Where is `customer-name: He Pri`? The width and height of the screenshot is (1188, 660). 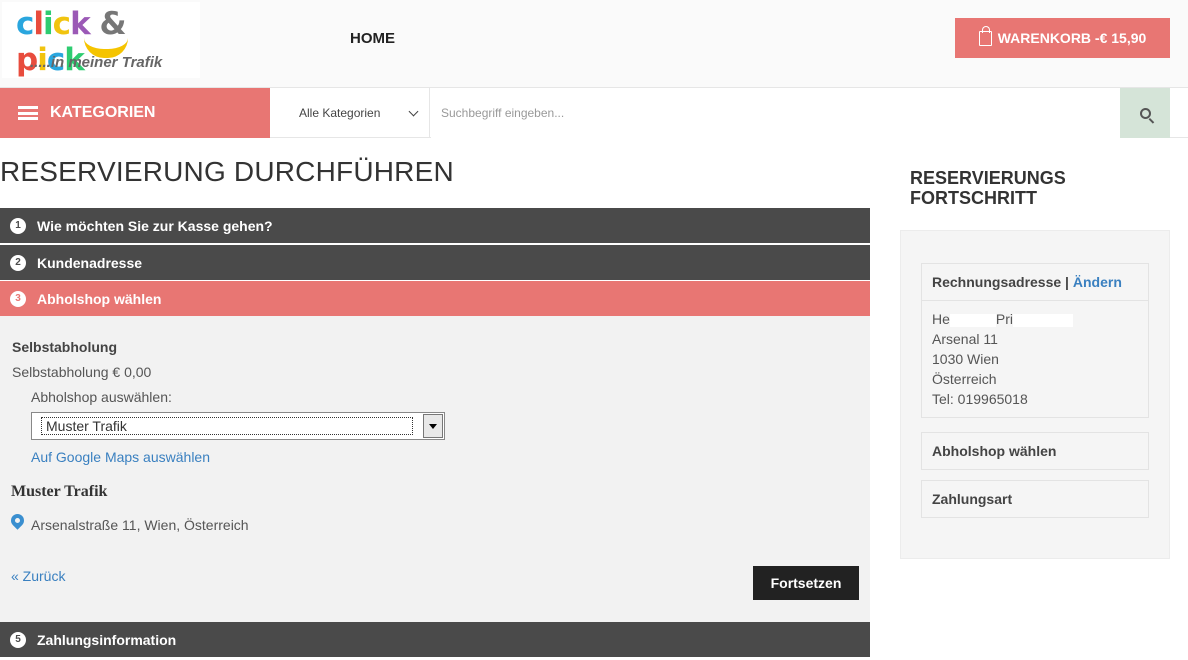
customer-name: He Pri is located at coordinates (1035, 319).